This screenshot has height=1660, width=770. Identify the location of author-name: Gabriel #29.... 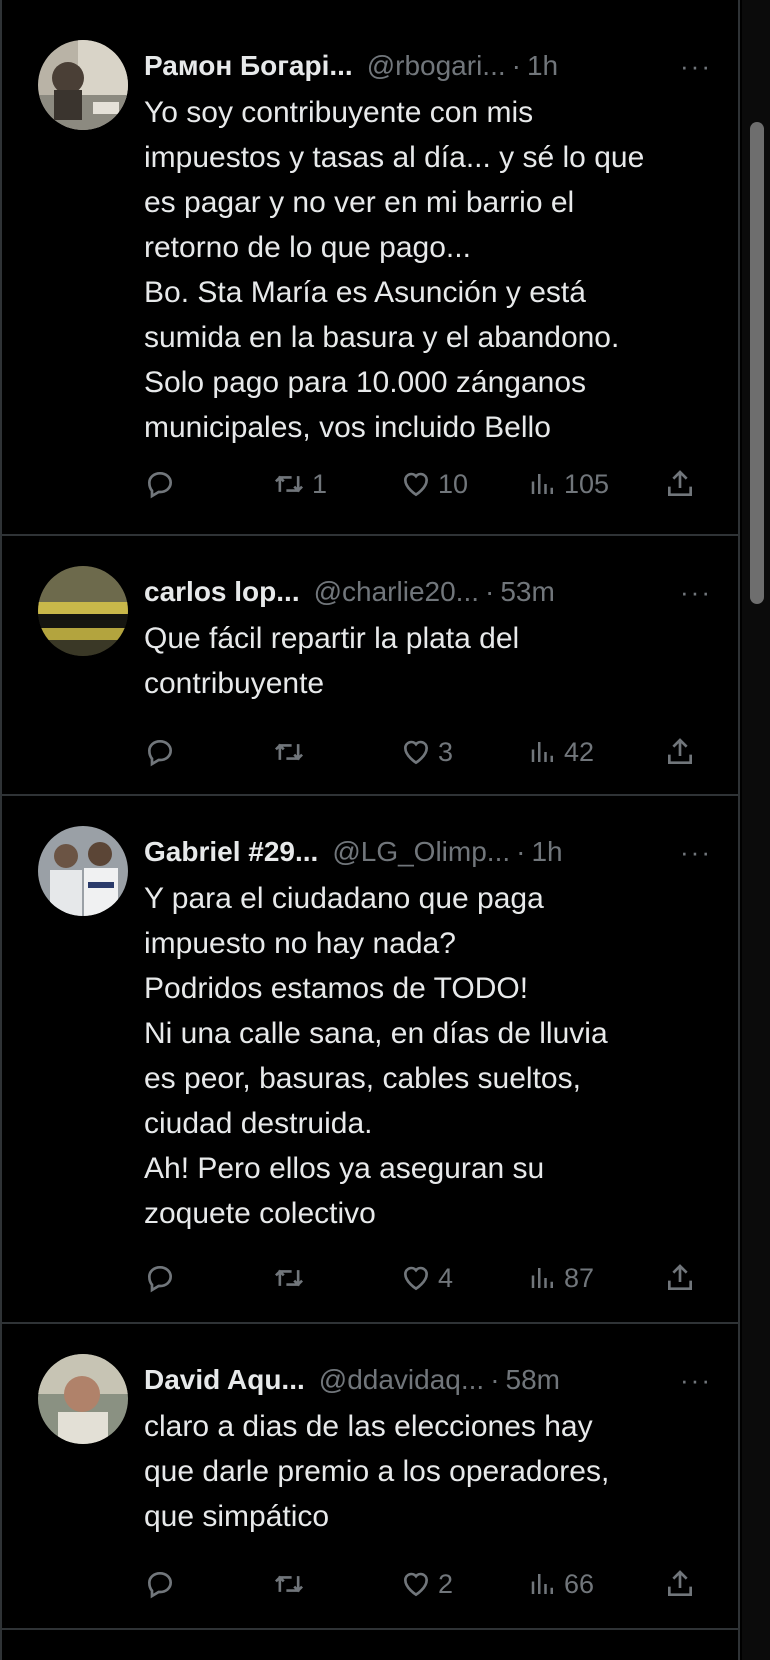
(231, 852).